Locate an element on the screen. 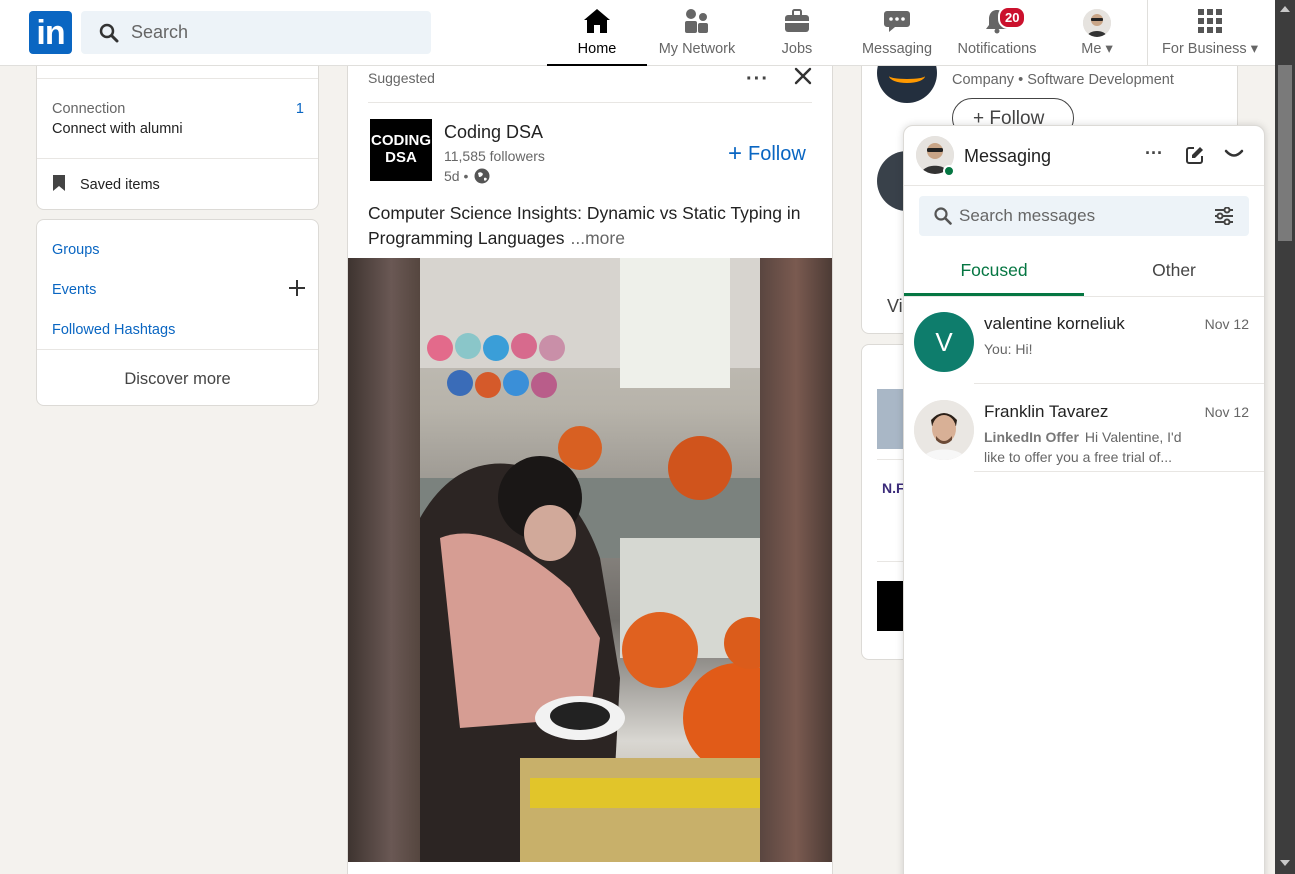  globe-icon is located at coordinates (482, 177).